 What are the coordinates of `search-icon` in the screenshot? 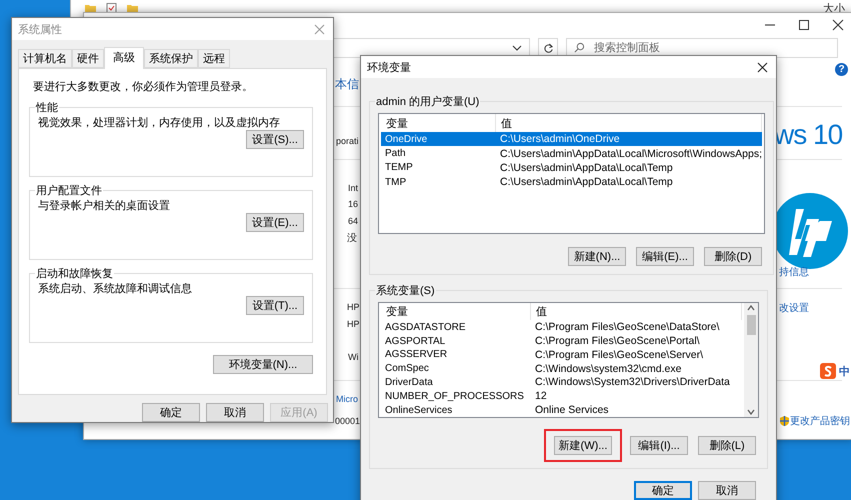 It's located at (579, 47).